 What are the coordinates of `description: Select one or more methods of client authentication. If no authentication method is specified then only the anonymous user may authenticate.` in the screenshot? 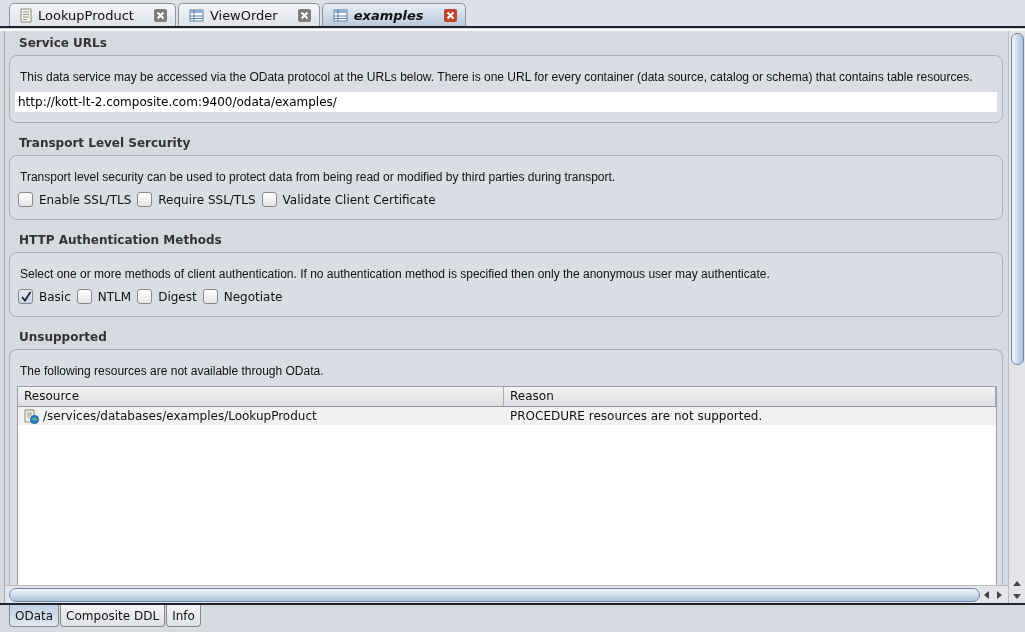 It's located at (395, 274).